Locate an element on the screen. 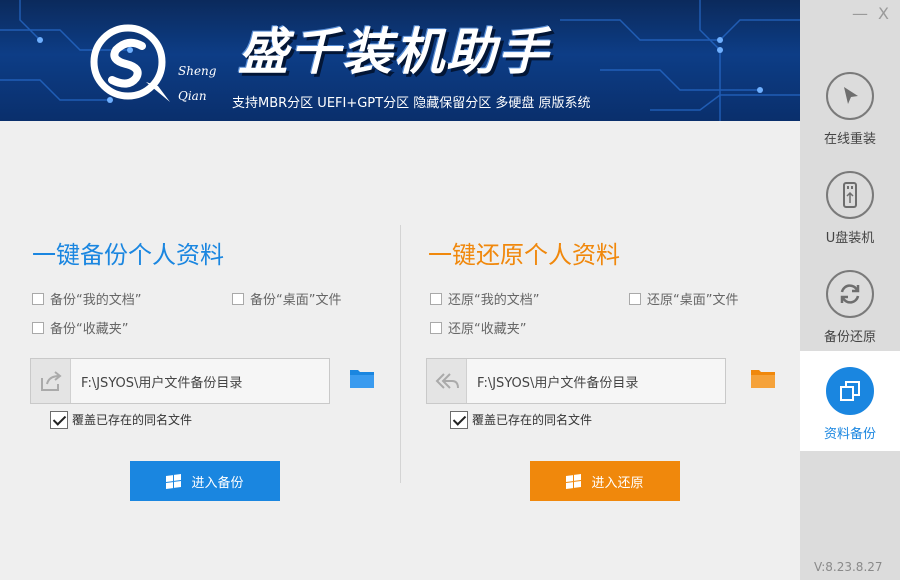  logo-text-sheng: Sheng is located at coordinates (197, 71).